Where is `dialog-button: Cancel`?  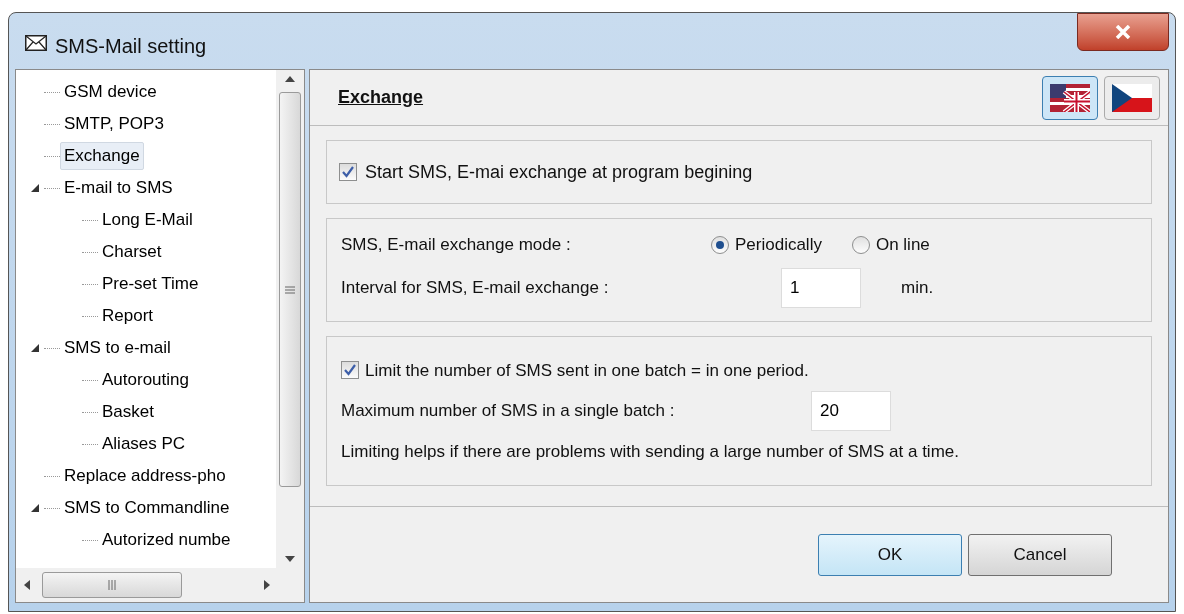
dialog-button: Cancel is located at coordinates (1040, 554).